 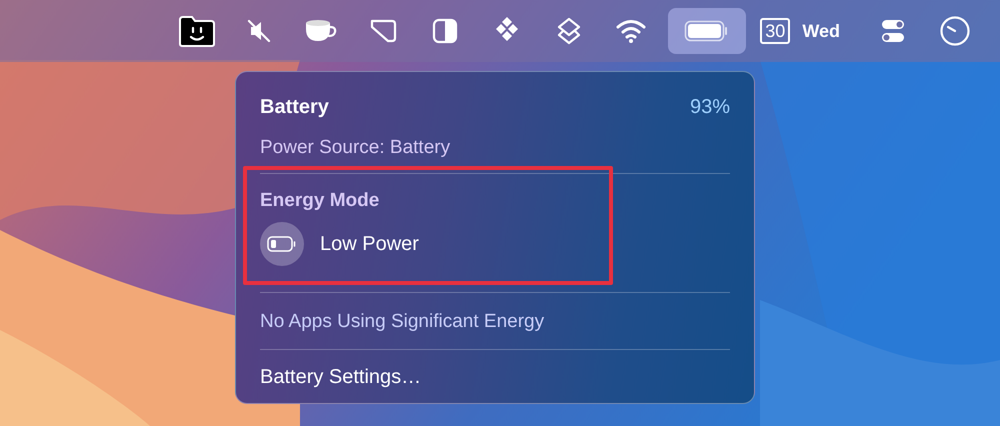 What do you see at coordinates (320, 201) in the screenshot?
I see `section-heading: Energy Mode` at bounding box center [320, 201].